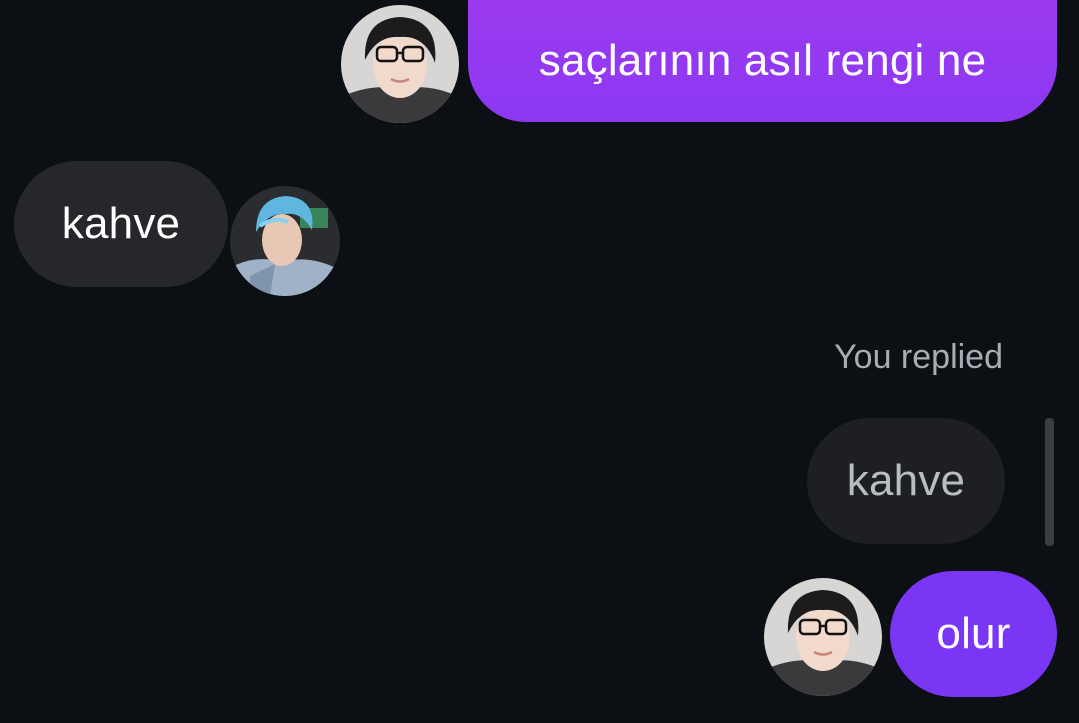 The height and width of the screenshot is (723, 1079). I want to click on message-text: olur, so click(973, 633).